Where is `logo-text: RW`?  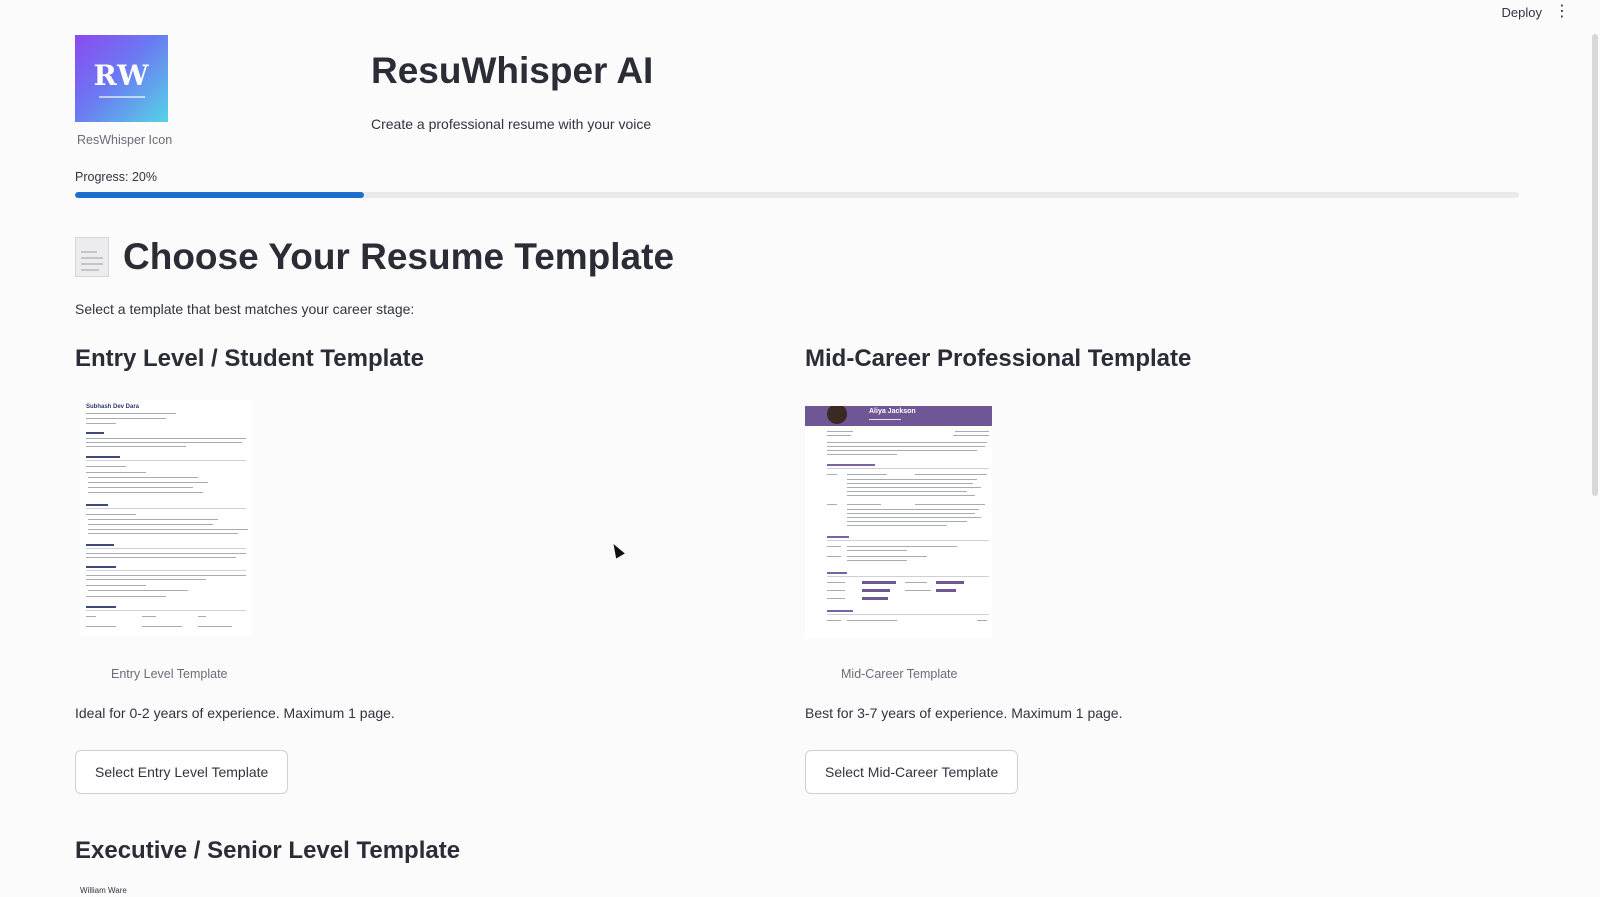 logo-text: RW is located at coordinates (121, 75).